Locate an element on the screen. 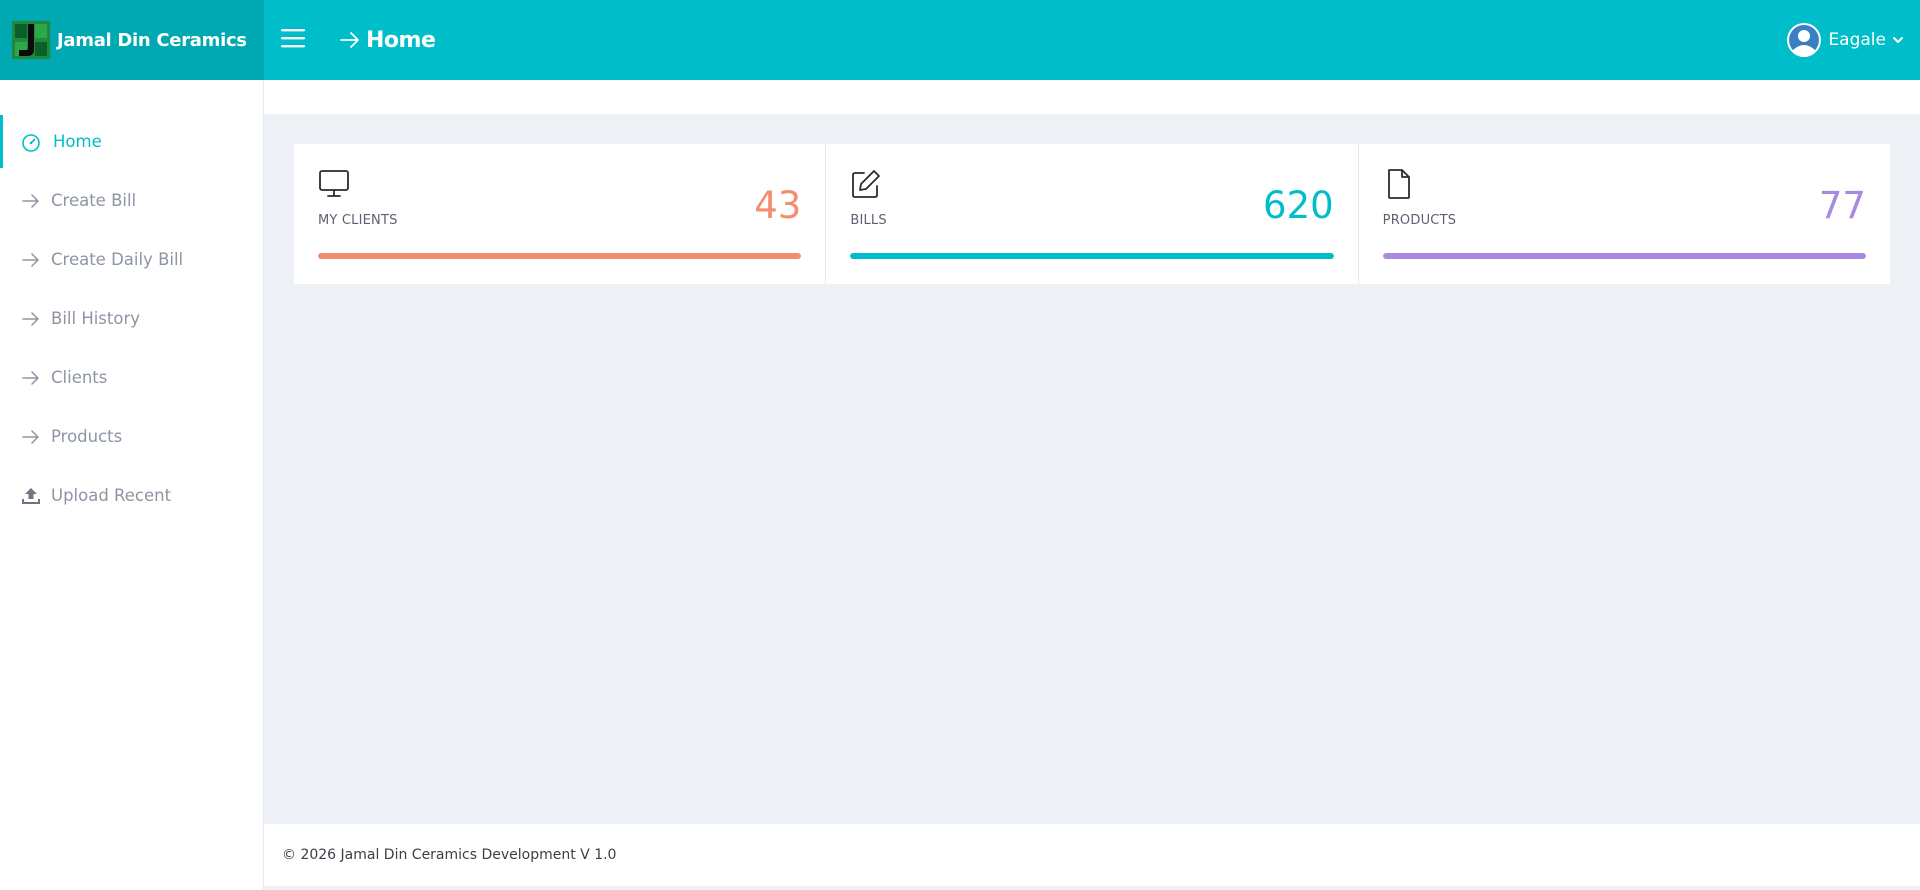 Image resolution: width=1920 pixels, height=890 pixels. sidebar-item-label: Home is located at coordinates (77, 141).